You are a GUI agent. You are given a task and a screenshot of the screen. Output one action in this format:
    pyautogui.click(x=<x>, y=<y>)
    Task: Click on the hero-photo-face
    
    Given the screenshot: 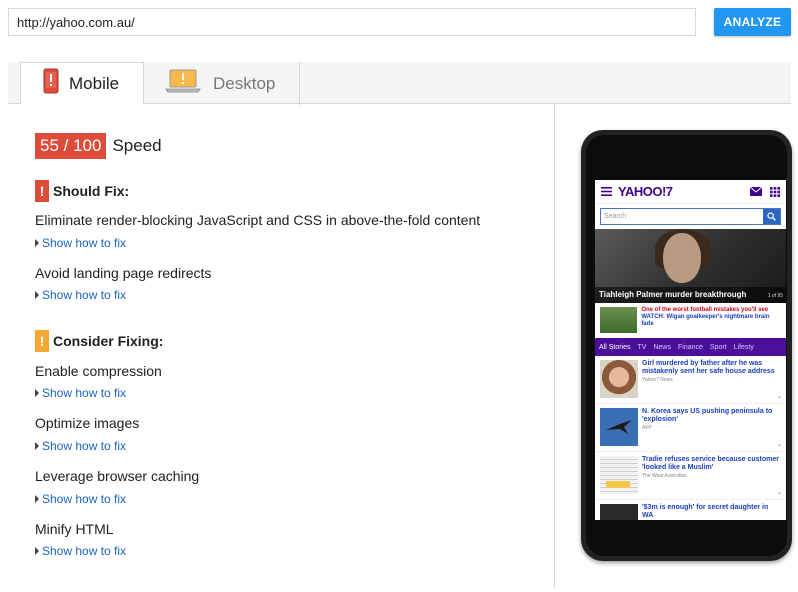 What is the action you would take?
    pyautogui.click(x=682, y=258)
    